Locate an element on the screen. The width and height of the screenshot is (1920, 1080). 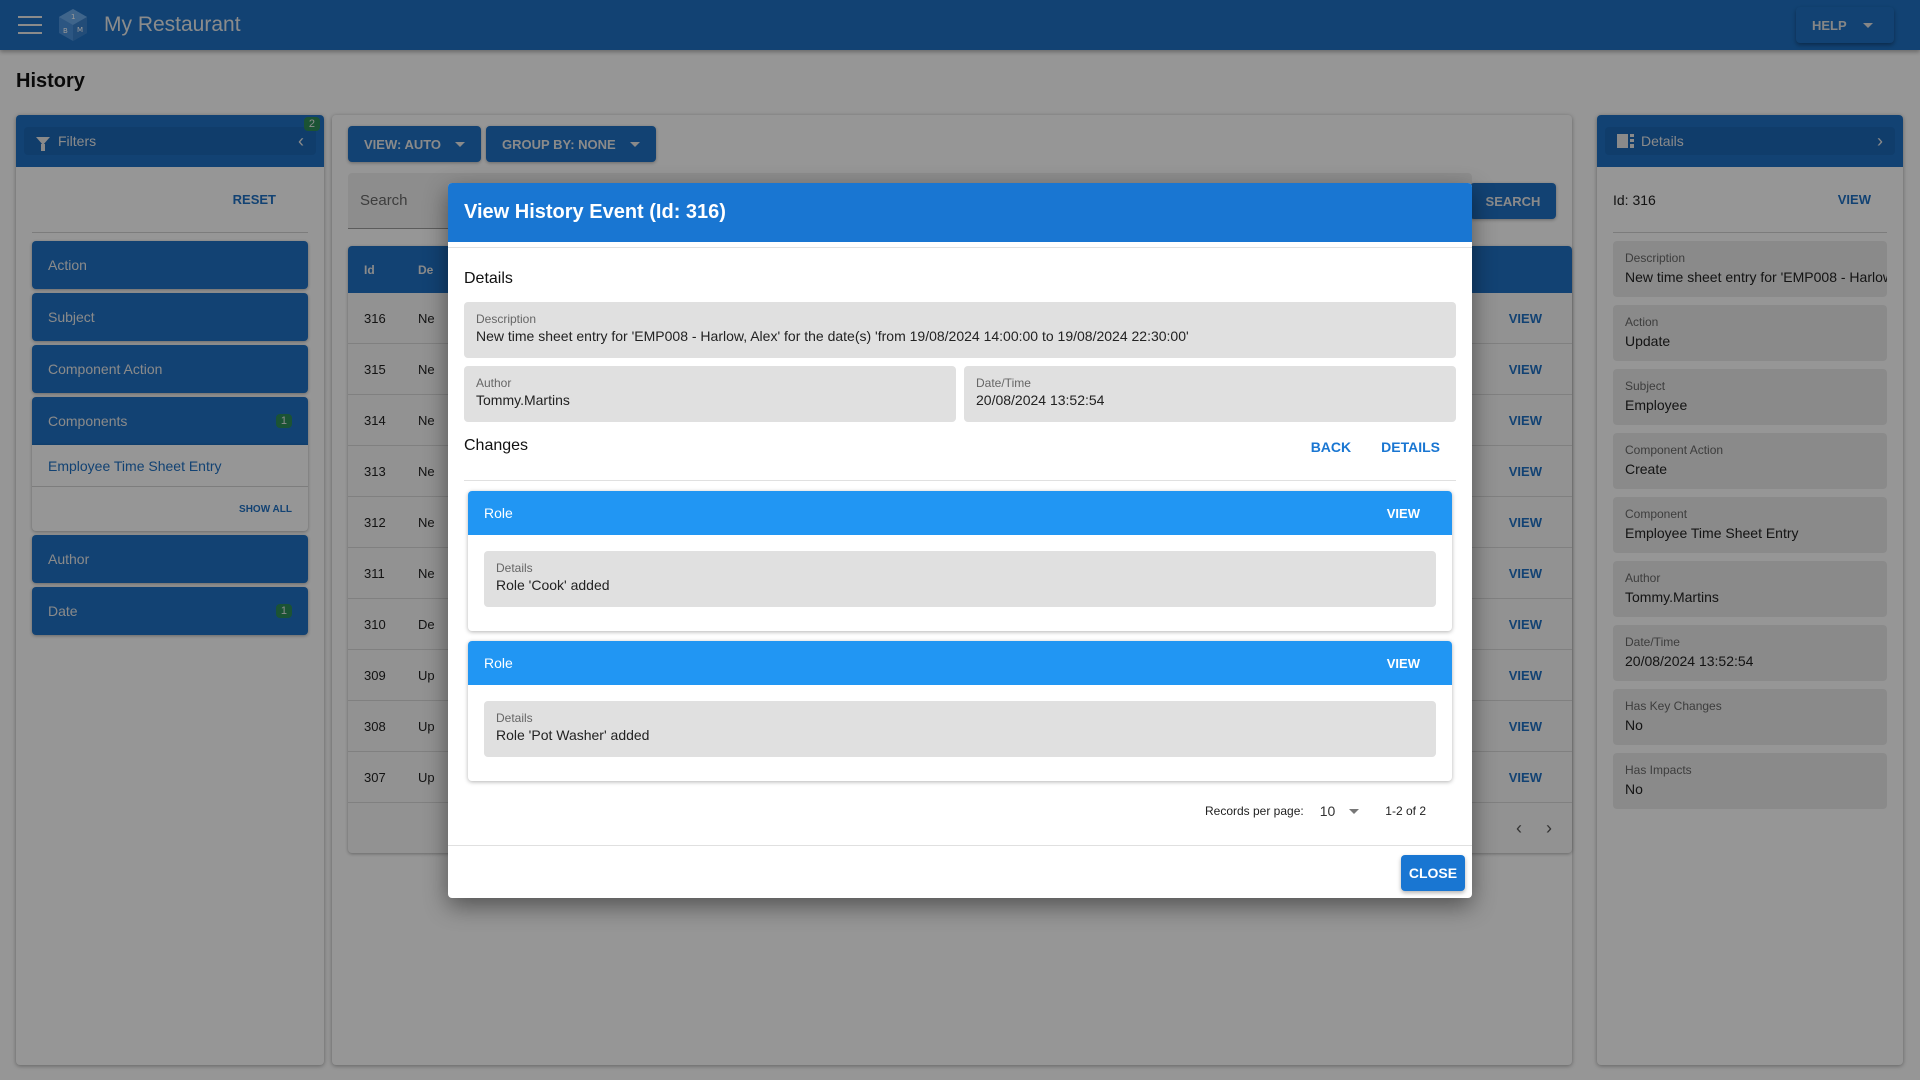
change-details-field: Details Role 'Pot Washer' added is located at coordinates (960, 729).